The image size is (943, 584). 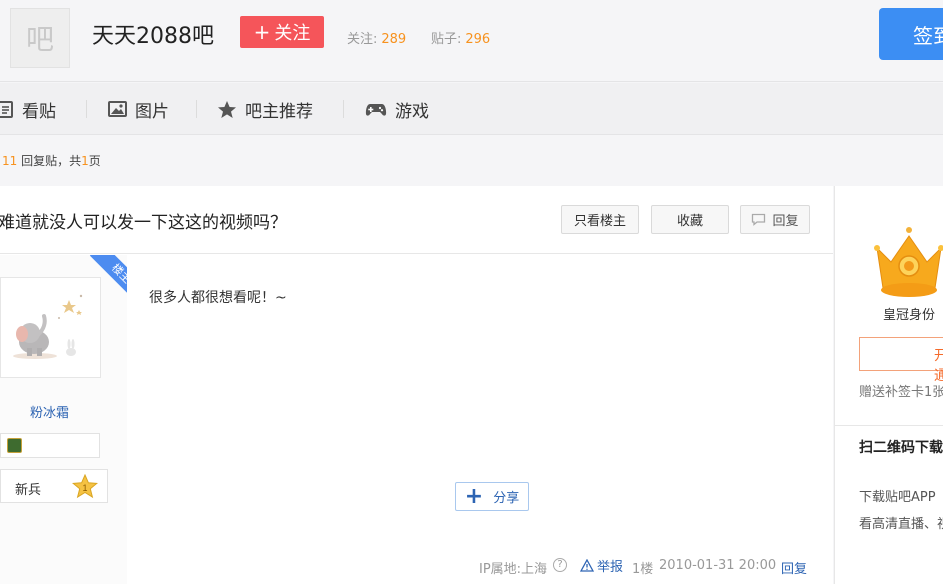 I want to click on qr-description-1: 下载贴吧APP, so click(x=897, y=497).